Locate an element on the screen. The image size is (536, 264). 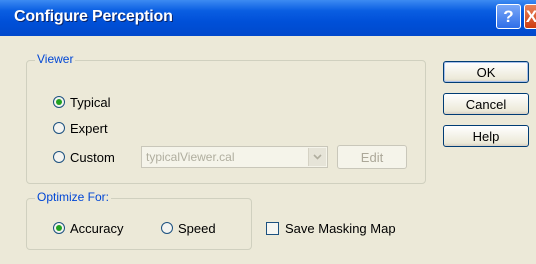
edit-button: Edit is located at coordinates (372, 157).